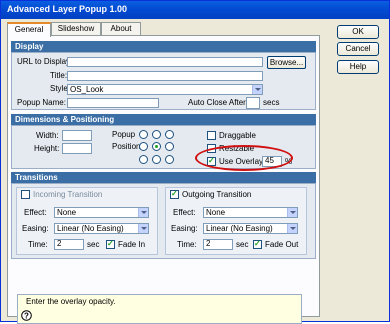 The image size is (390, 324). I want to click on position-radio-mc, so click(156, 146).